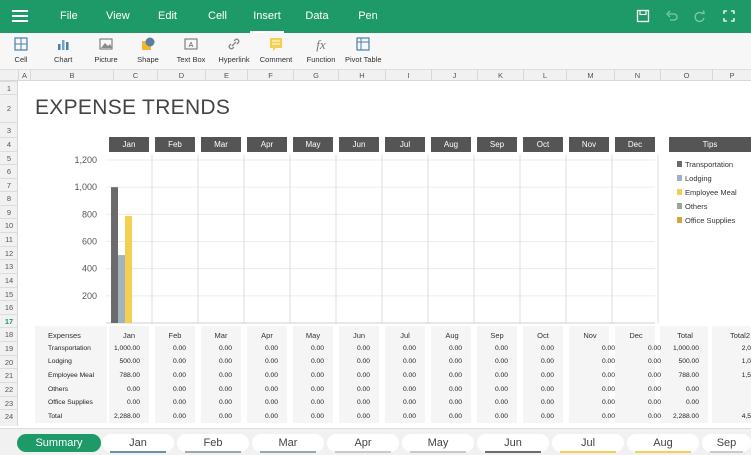 The width and height of the screenshot is (751, 455). I want to click on row-header-13: 13, so click(9, 266).